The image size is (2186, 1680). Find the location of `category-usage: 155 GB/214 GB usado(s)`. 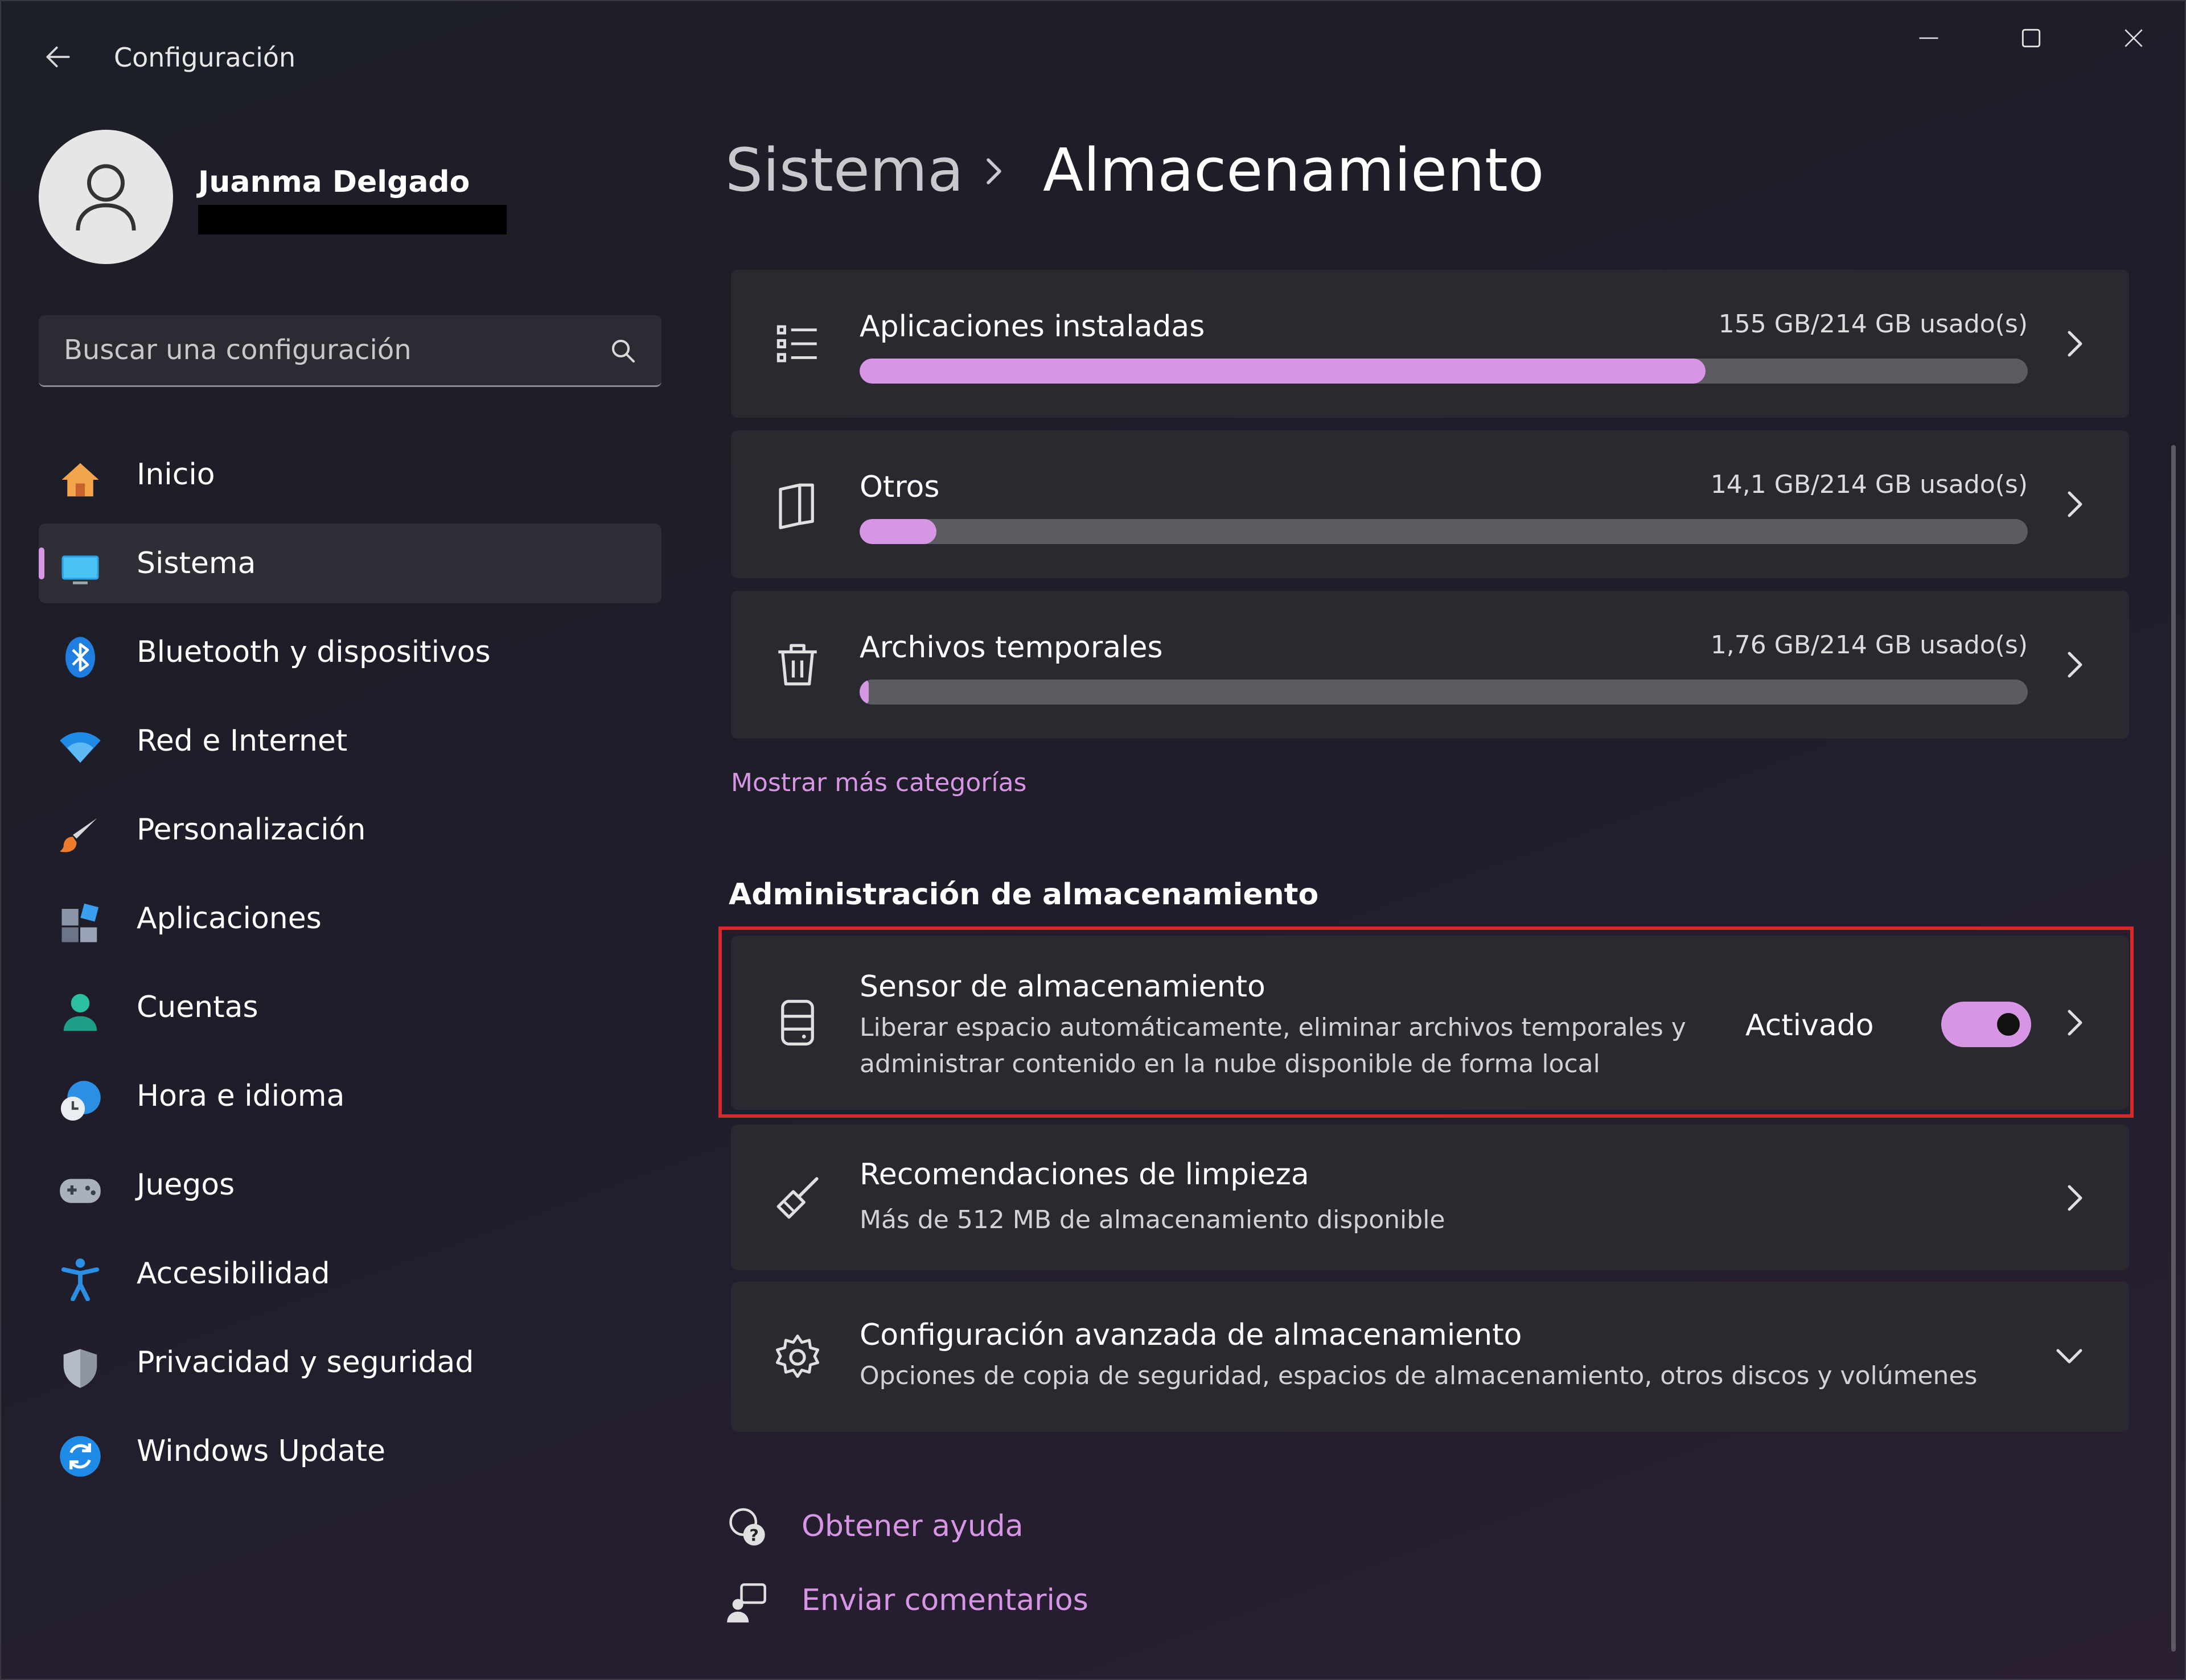

category-usage: 155 GB/214 GB usado(s) is located at coordinates (1873, 324).